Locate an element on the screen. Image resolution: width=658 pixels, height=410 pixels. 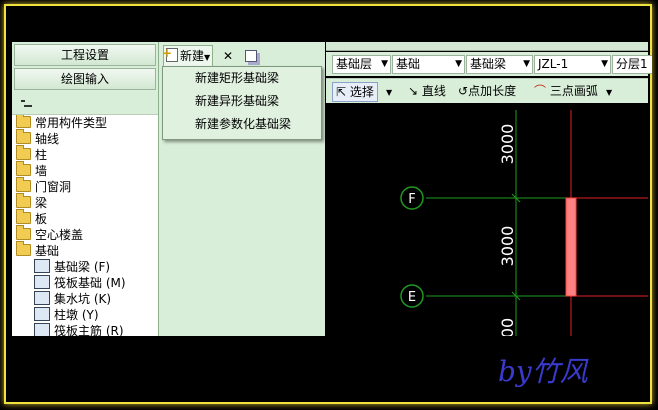
line-button: ↘ 直线 is located at coordinates (427, 91).